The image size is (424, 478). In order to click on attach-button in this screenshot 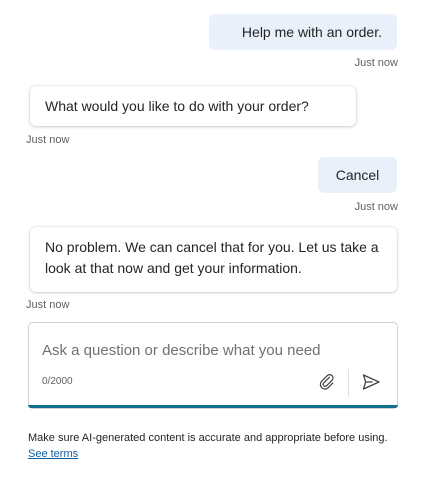, I will do `click(327, 382)`.